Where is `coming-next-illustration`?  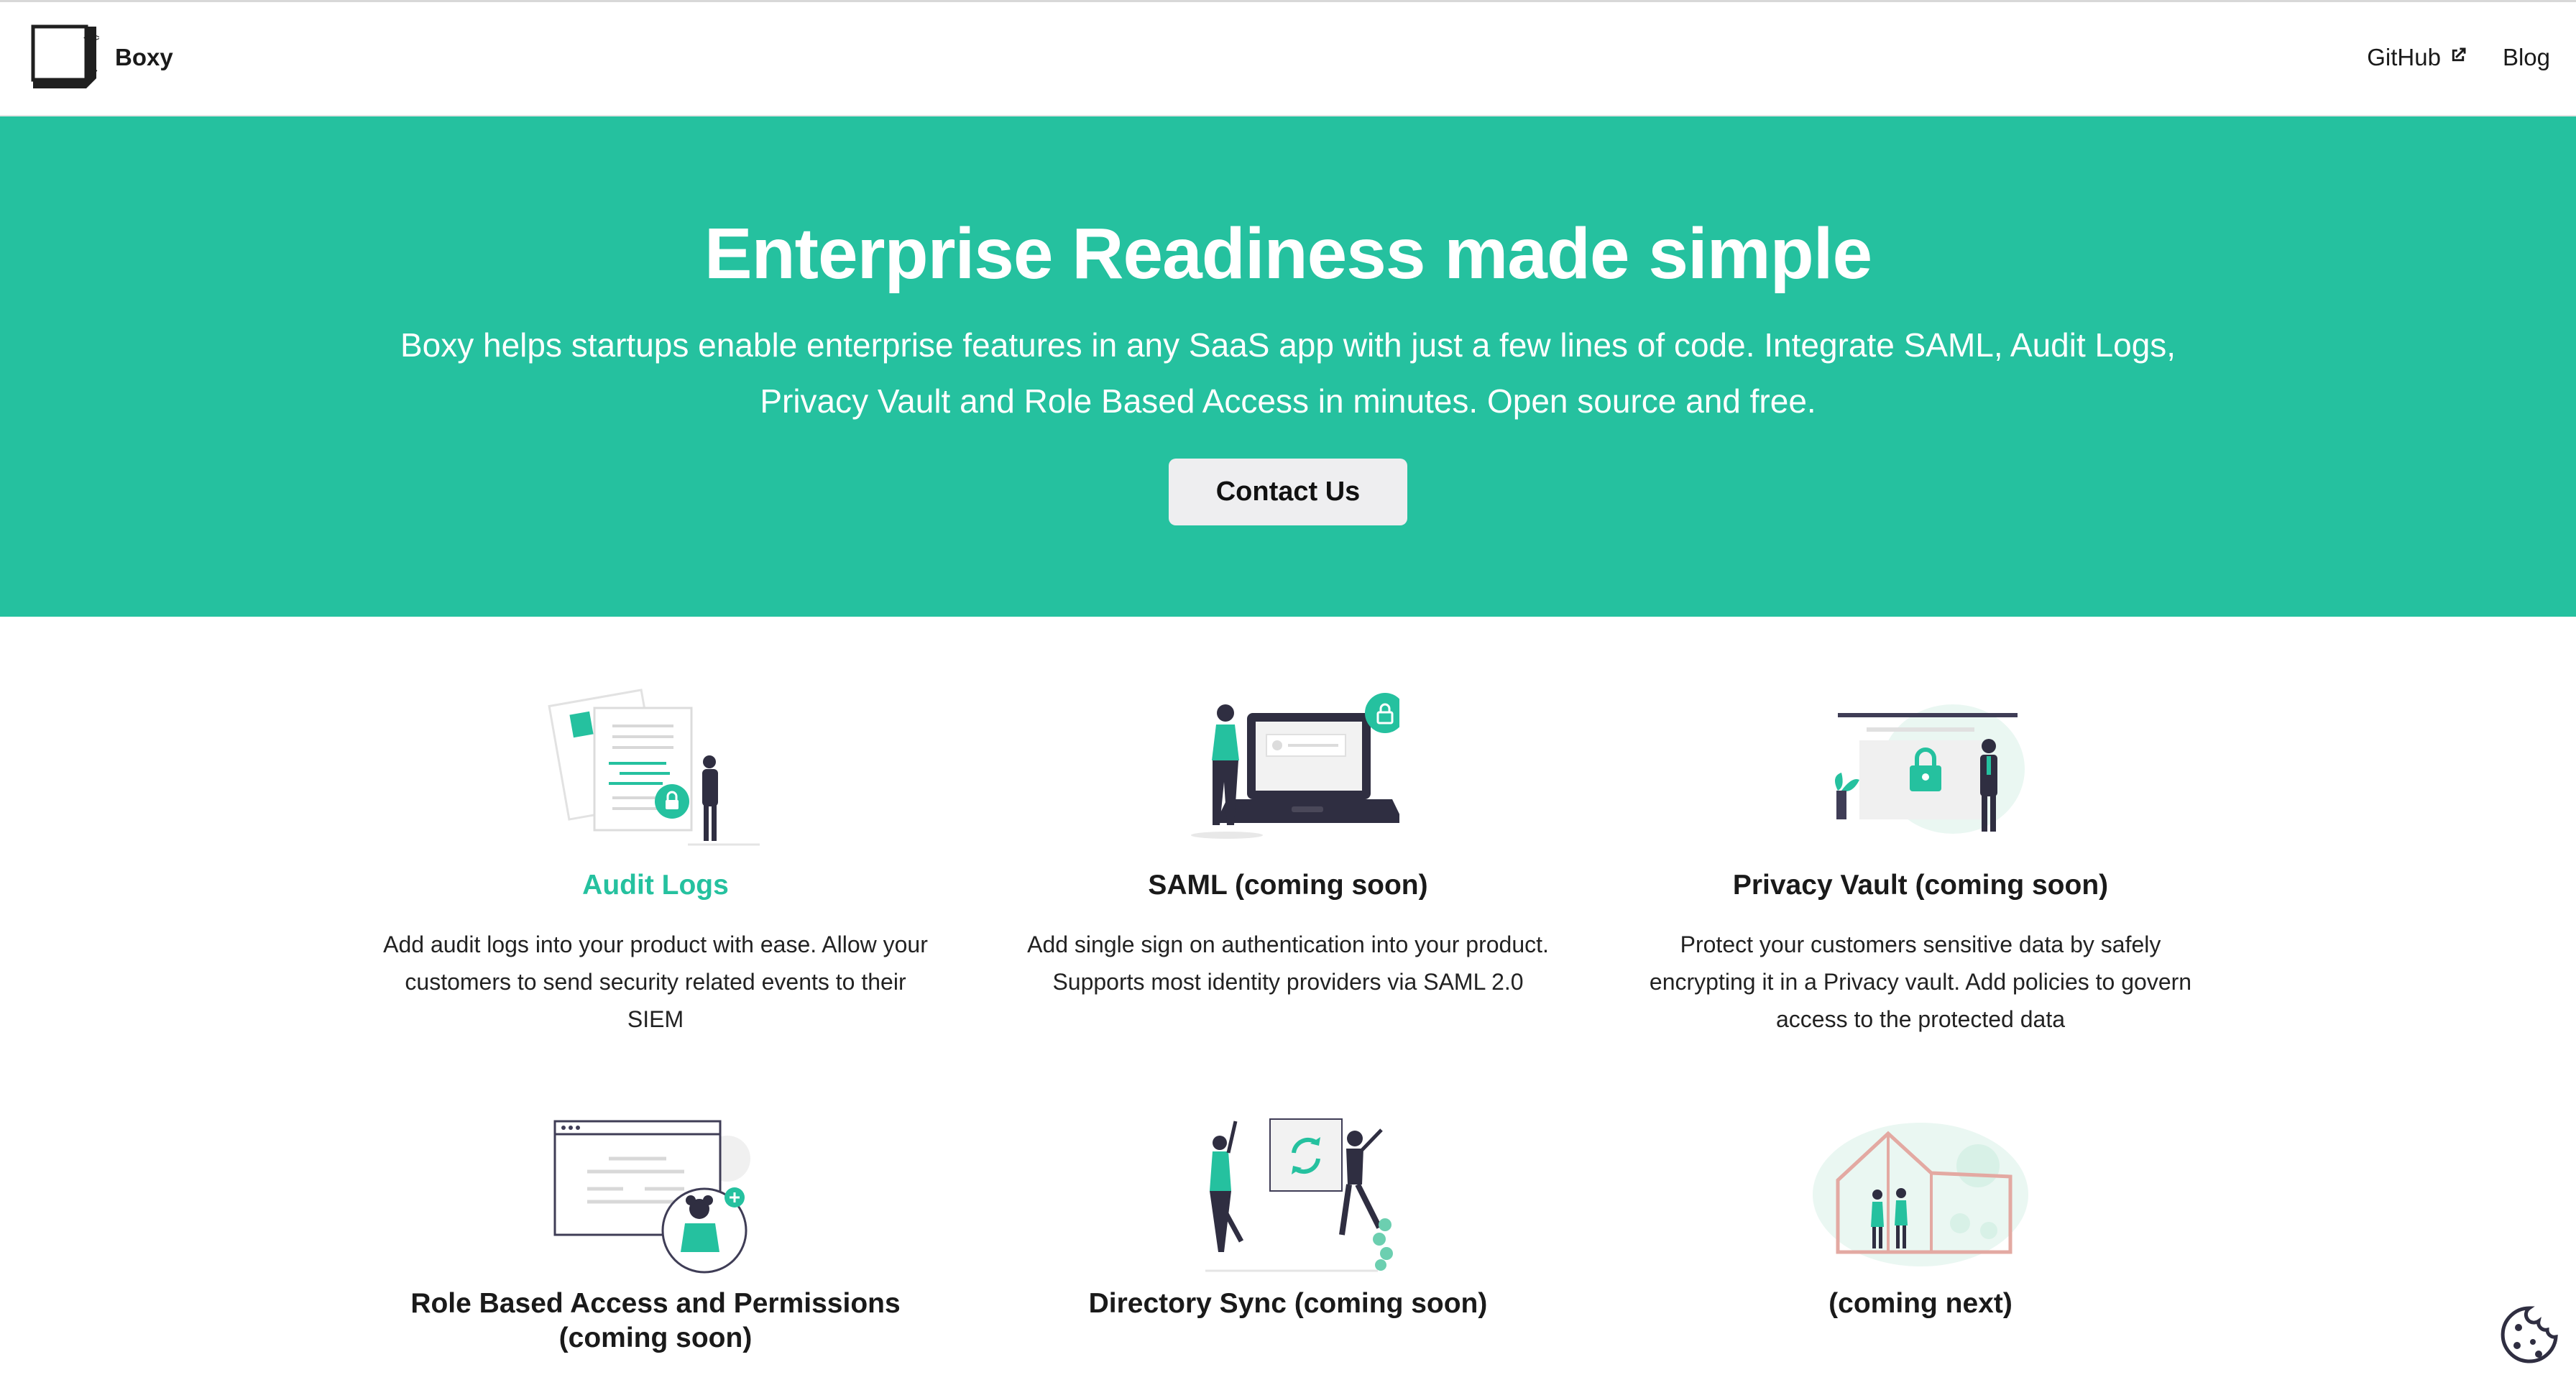 coming-next-illustration is located at coordinates (1920, 1194).